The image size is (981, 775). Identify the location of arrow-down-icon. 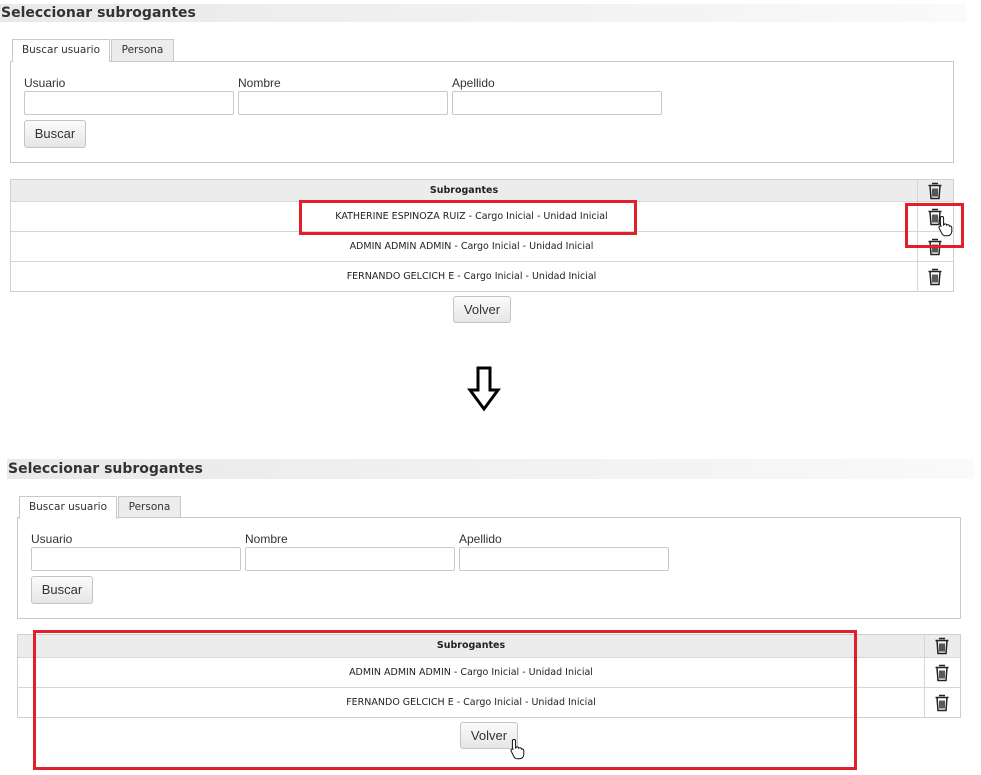
(484, 389).